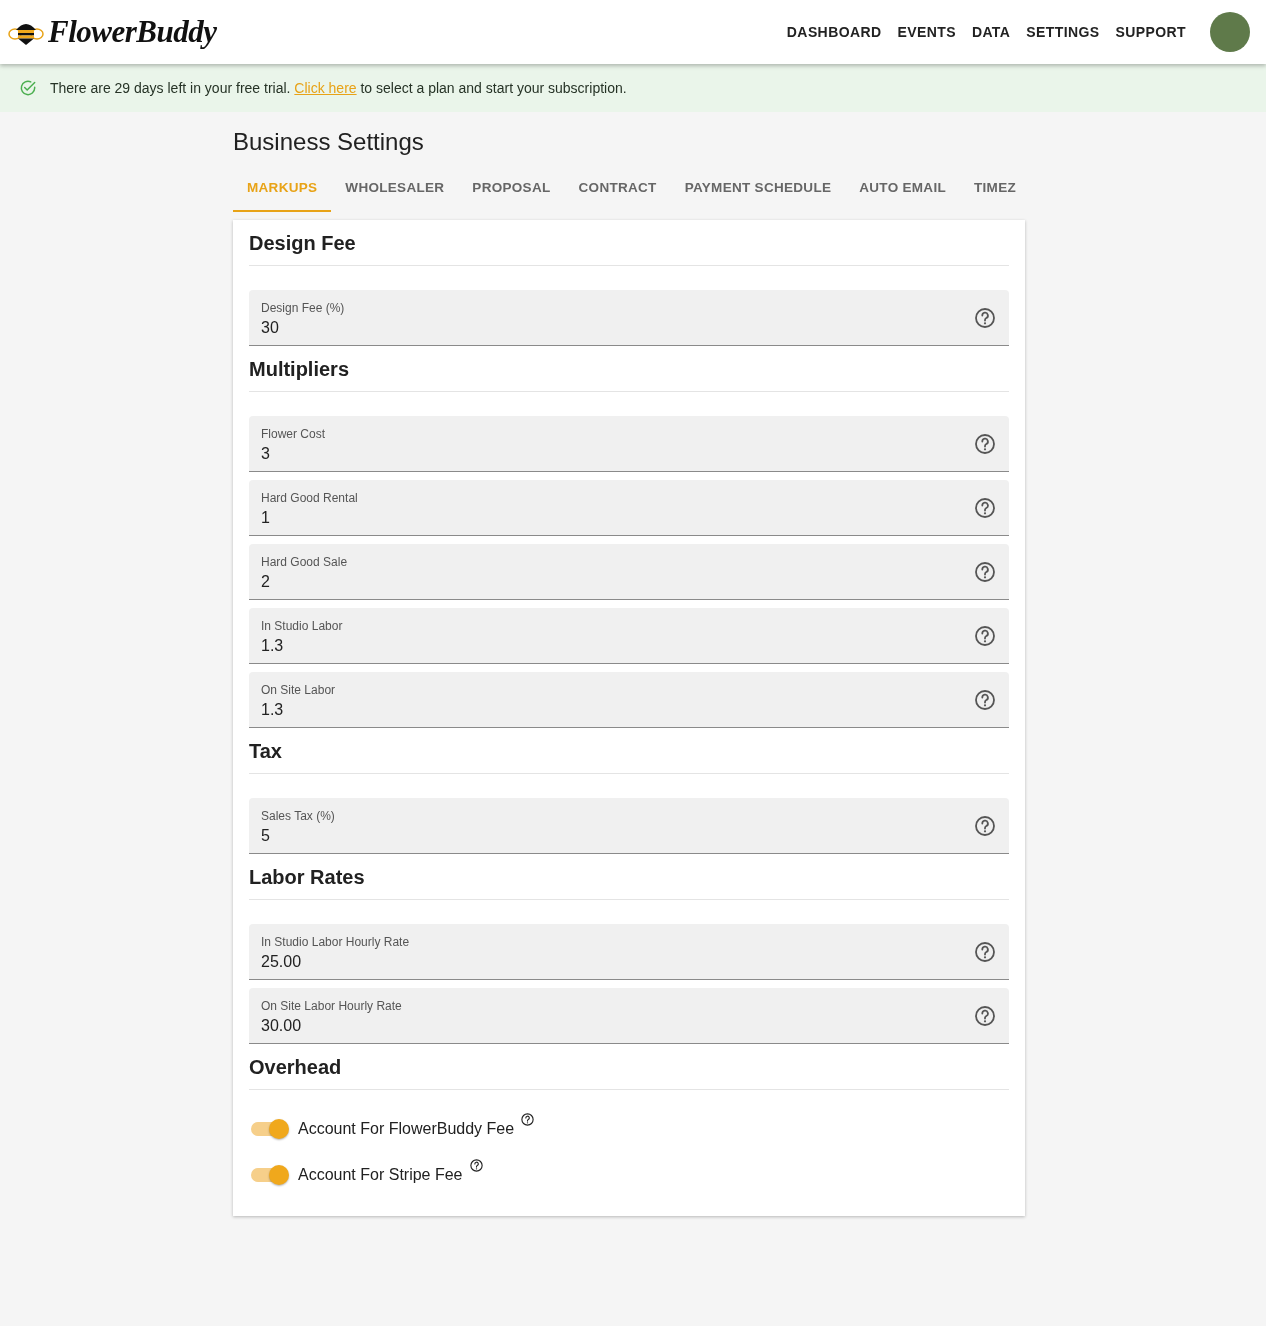 The width and height of the screenshot is (1266, 1326). What do you see at coordinates (629, 826) in the screenshot?
I see `input-field: Sales Tax (%) 5` at bounding box center [629, 826].